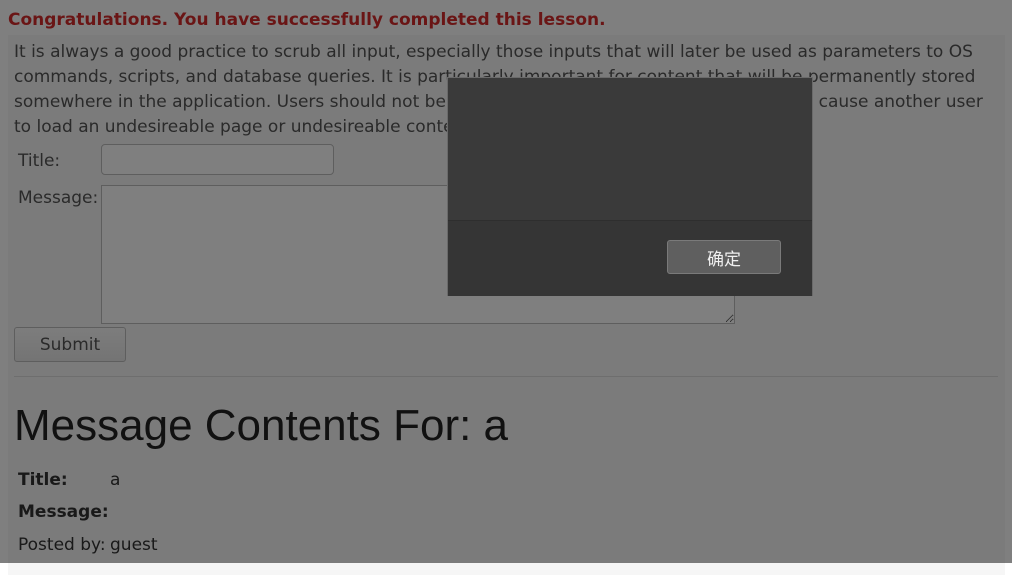  What do you see at coordinates (630, 149) in the screenshot?
I see `alert-message` at bounding box center [630, 149].